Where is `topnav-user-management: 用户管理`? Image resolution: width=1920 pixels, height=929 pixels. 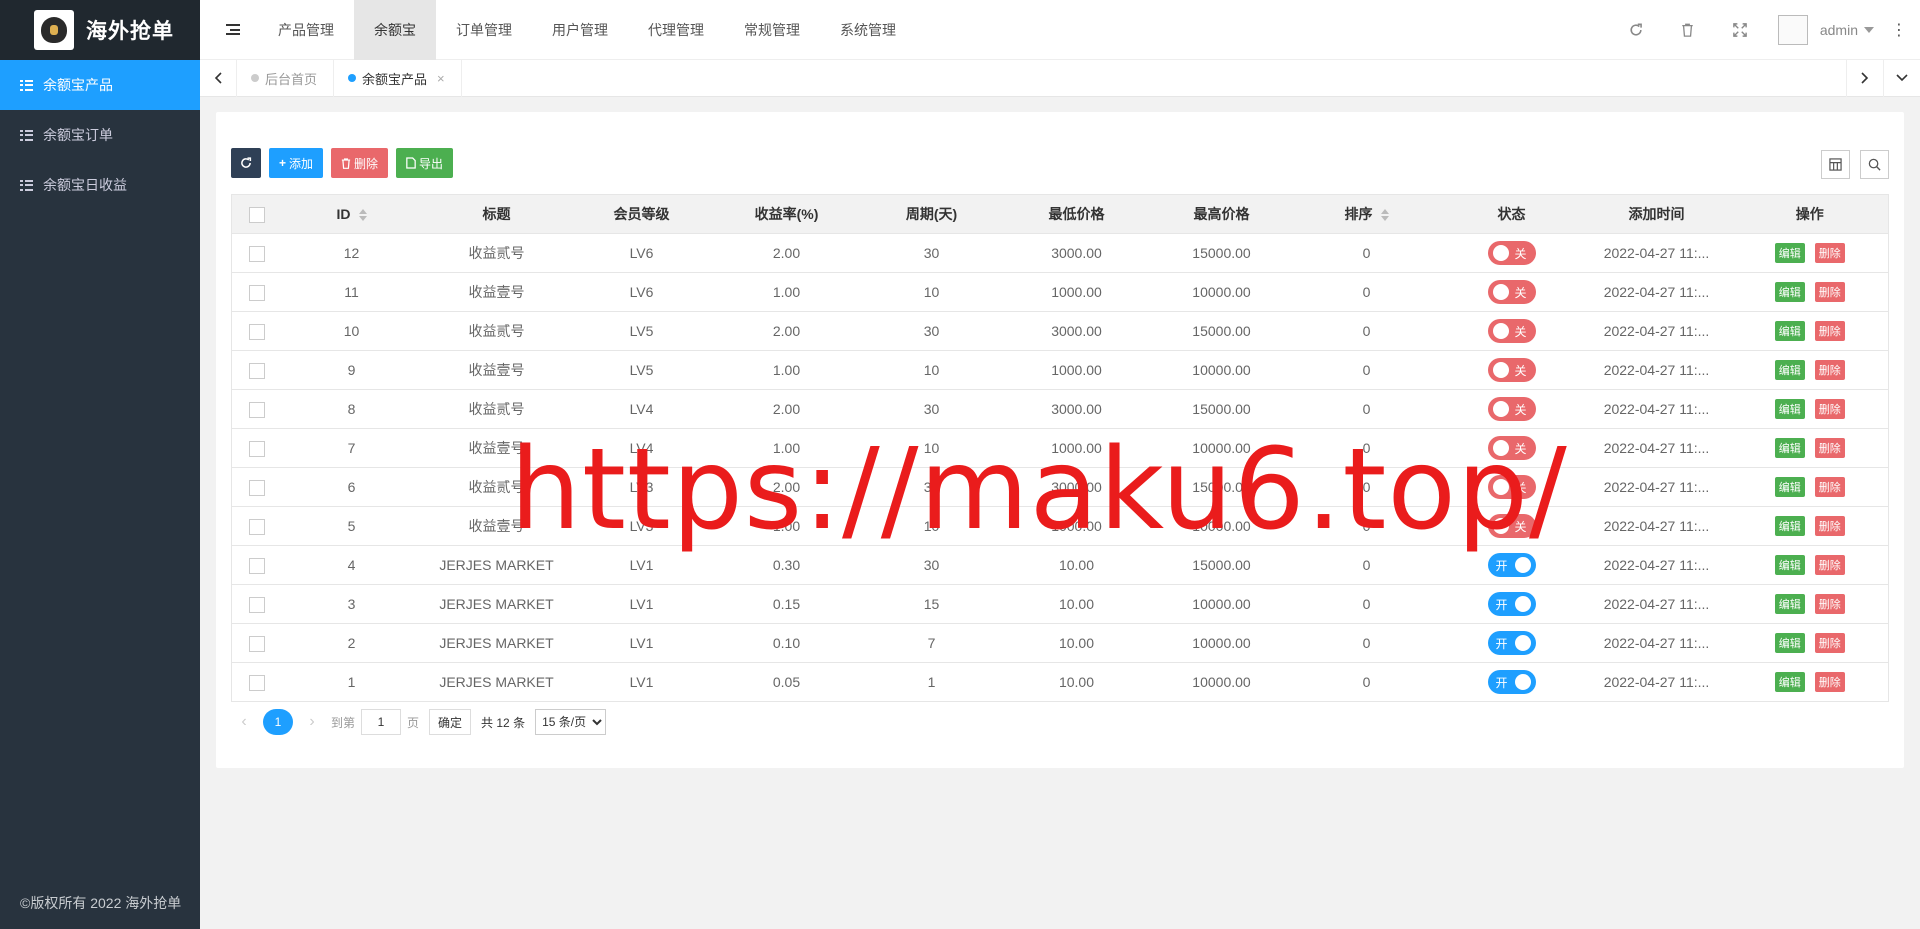 topnav-user-management: 用户管理 is located at coordinates (580, 30).